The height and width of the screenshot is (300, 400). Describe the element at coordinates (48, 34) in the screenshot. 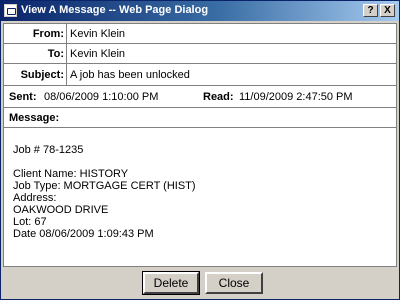

I see `from-label: From:` at that location.